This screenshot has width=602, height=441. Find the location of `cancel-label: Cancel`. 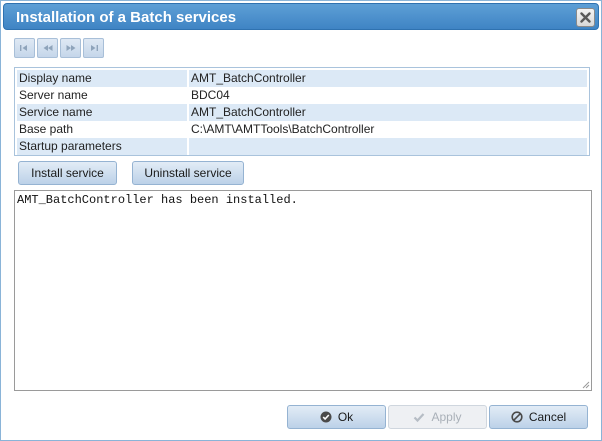

cancel-label: Cancel is located at coordinates (547, 417).